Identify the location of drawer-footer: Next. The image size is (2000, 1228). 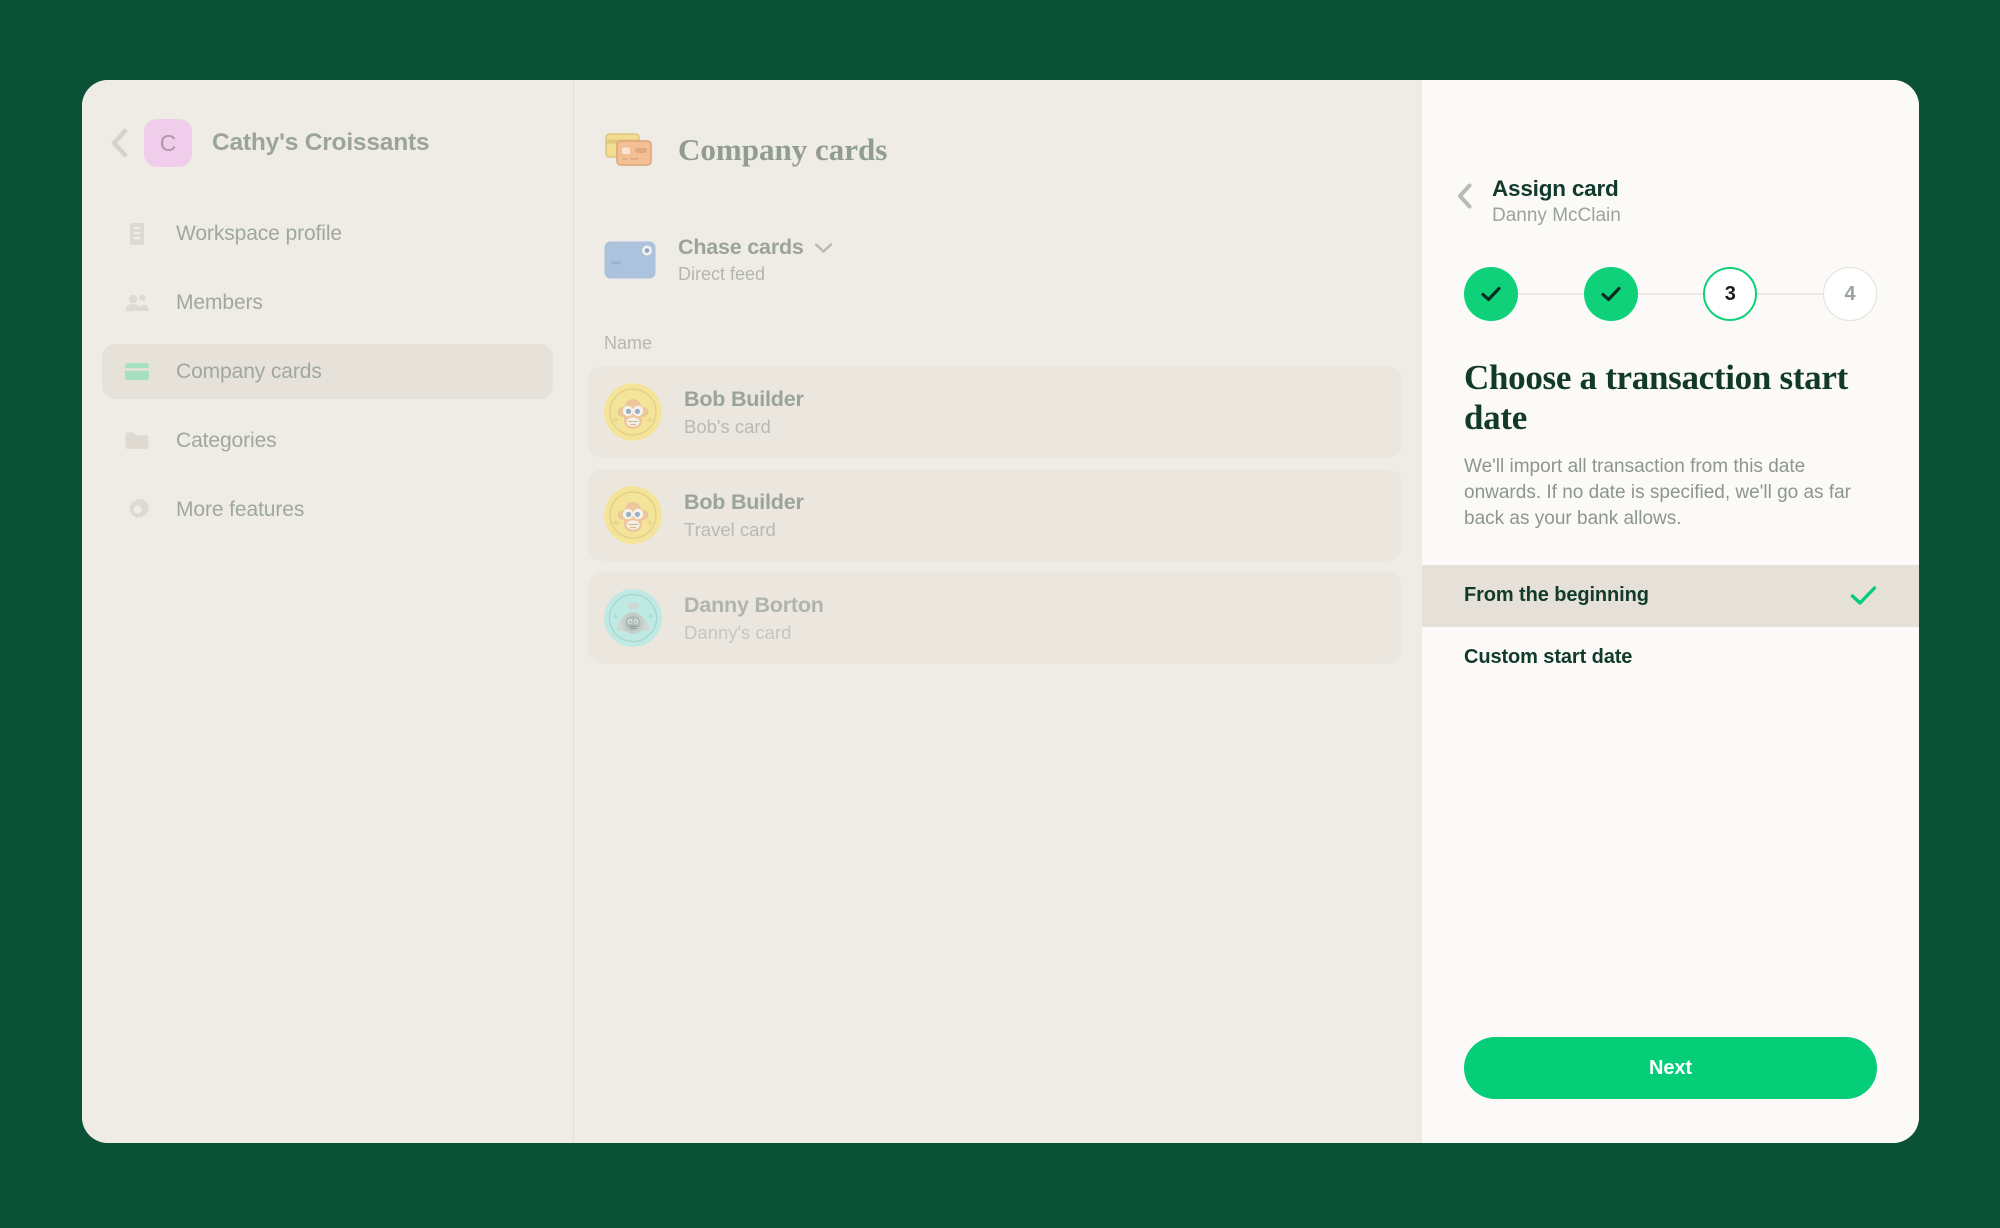
(1670, 1090).